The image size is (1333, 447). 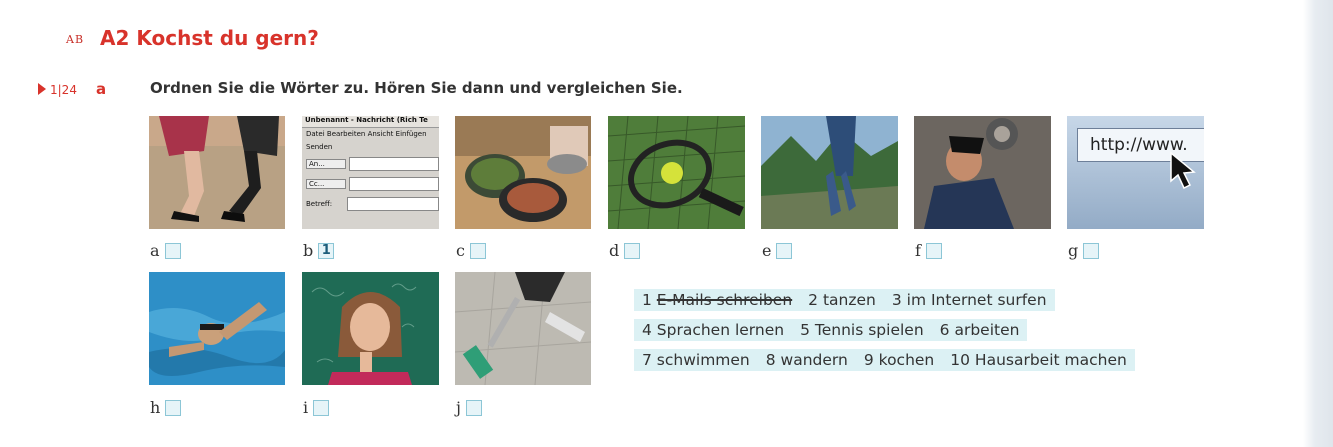 What do you see at coordinates (209, 38) in the screenshot?
I see `section-title: A2 Kochst du gern?` at bounding box center [209, 38].